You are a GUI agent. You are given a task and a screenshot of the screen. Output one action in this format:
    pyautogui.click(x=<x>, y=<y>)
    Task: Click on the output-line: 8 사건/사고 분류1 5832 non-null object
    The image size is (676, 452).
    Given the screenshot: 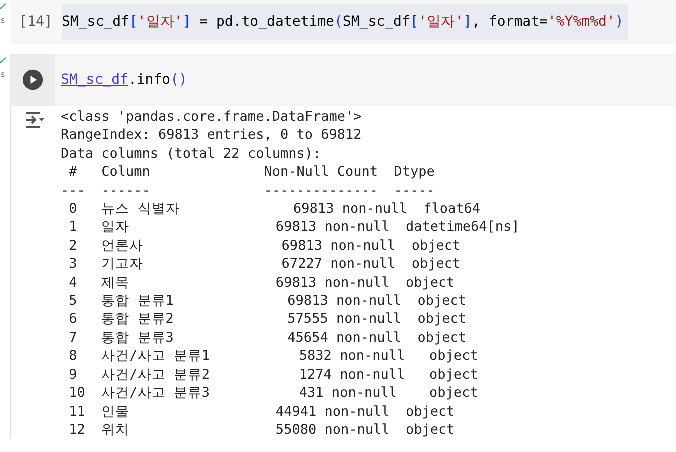 What is the action you would take?
    pyautogui.click(x=274, y=356)
    